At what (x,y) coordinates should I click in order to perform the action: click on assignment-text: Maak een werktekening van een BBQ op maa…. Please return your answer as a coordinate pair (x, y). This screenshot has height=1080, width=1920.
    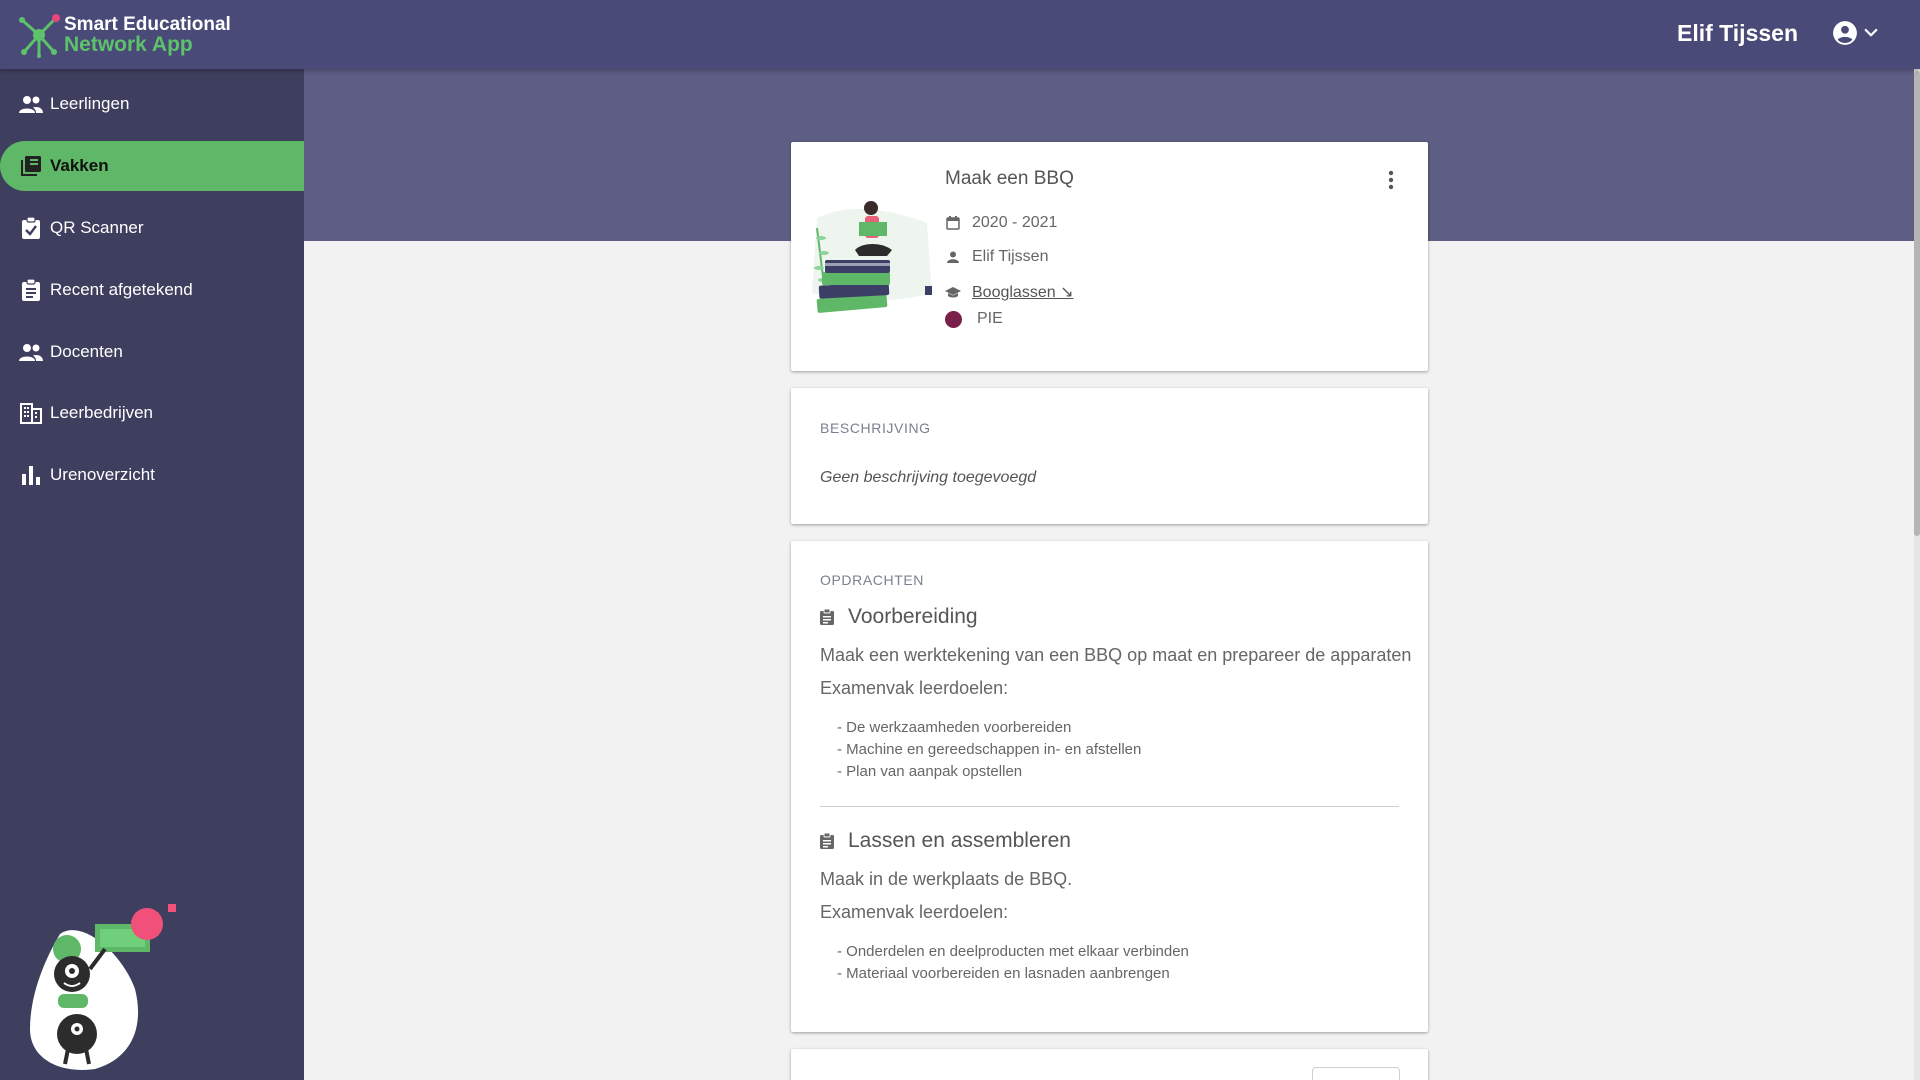
    Looking at the image, I should click on (1116, 655).